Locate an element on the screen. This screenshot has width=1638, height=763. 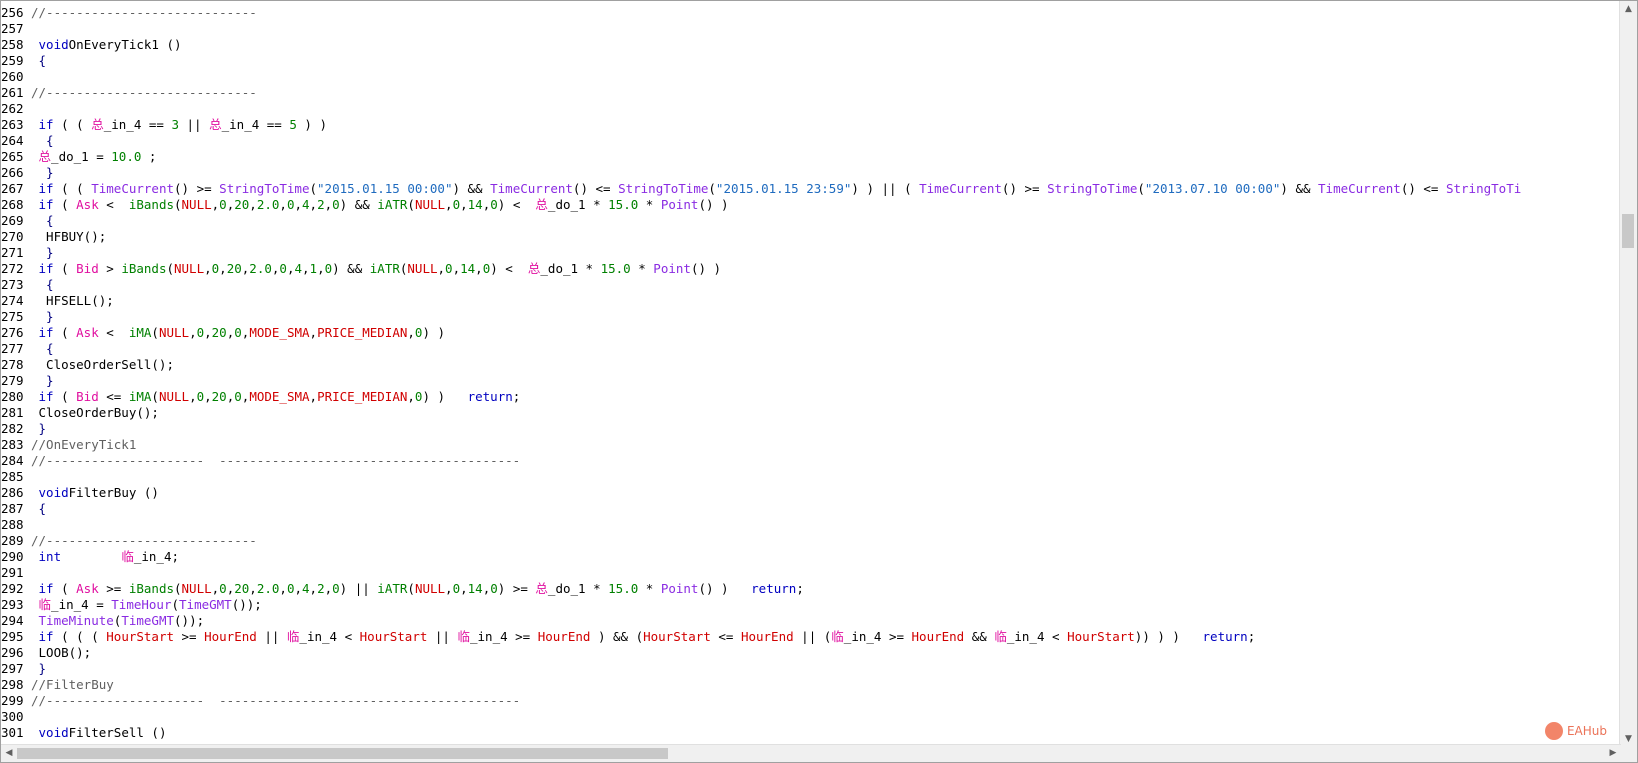
code-token: * is located at coordinates (649, 588).